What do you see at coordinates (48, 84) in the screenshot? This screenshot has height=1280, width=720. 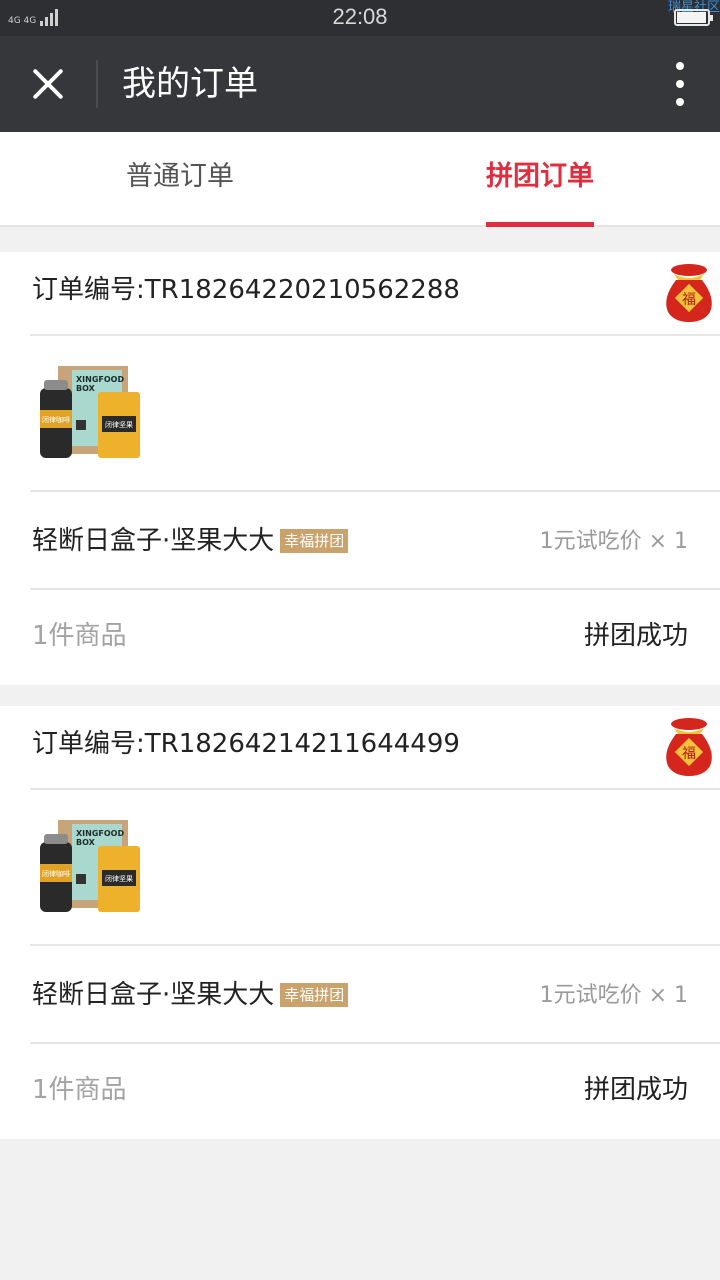 I see `close-icon` at bounding box center [48, 84].